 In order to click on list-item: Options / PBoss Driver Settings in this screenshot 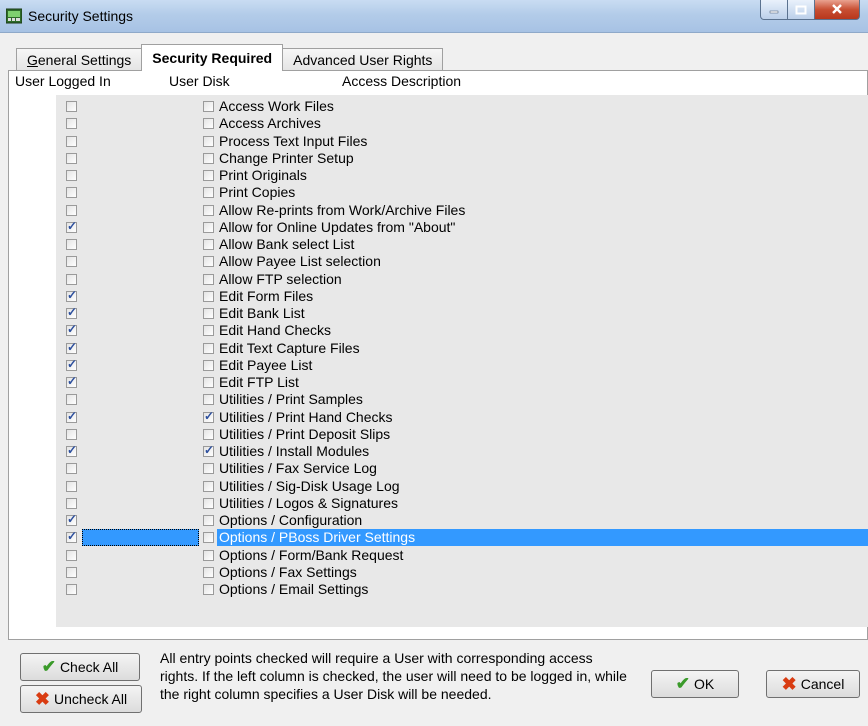, I will do `click(462, 538)`.